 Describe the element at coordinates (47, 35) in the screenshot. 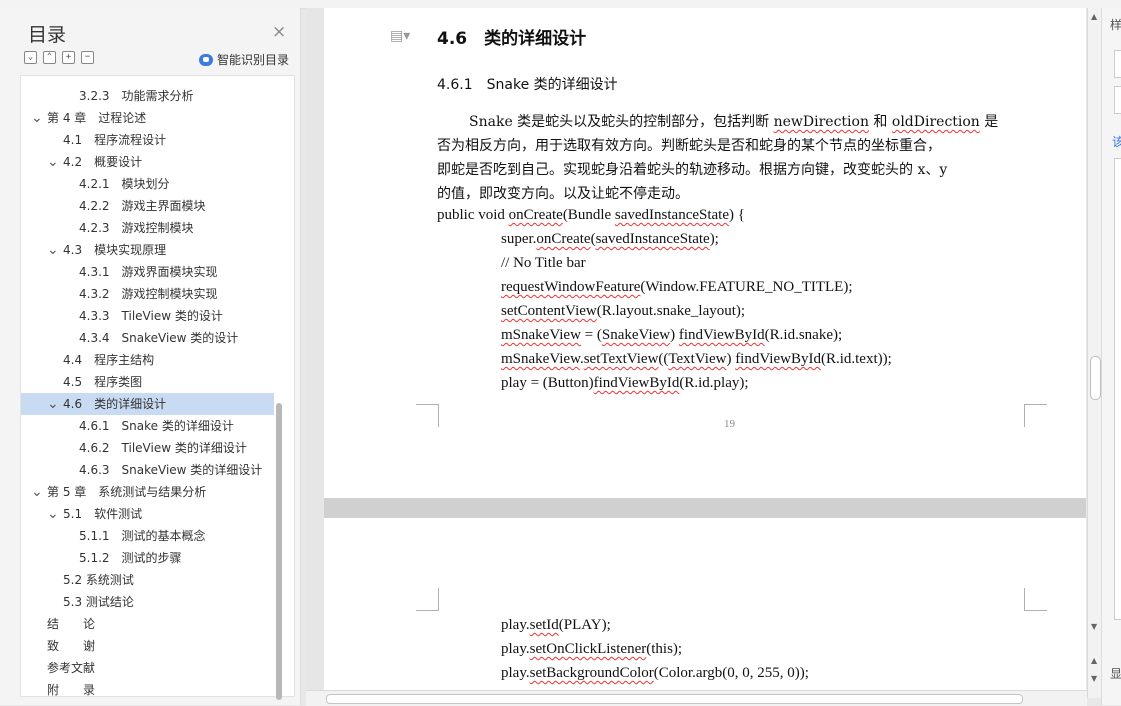

I see `toc-title: 目录` at that location.